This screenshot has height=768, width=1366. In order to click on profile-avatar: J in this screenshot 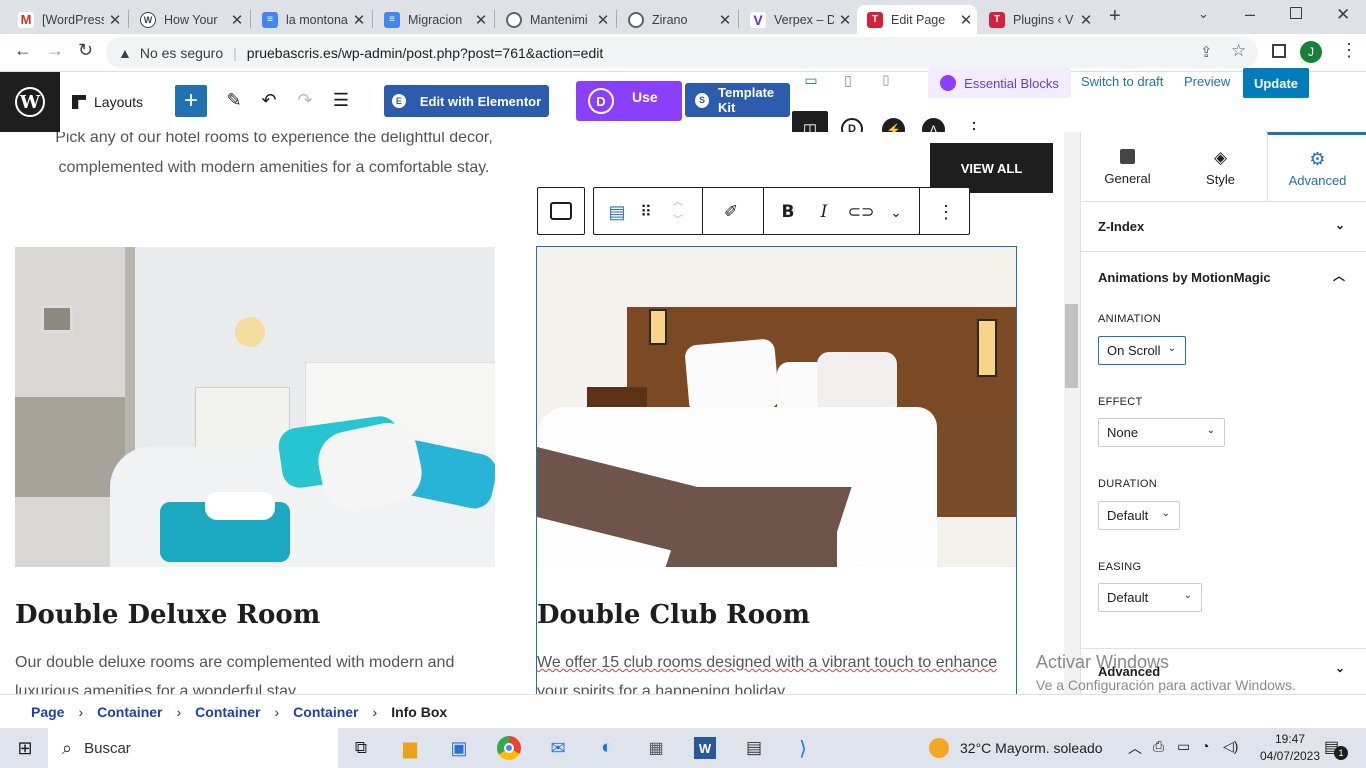, I will do `click(1311, 52)`.